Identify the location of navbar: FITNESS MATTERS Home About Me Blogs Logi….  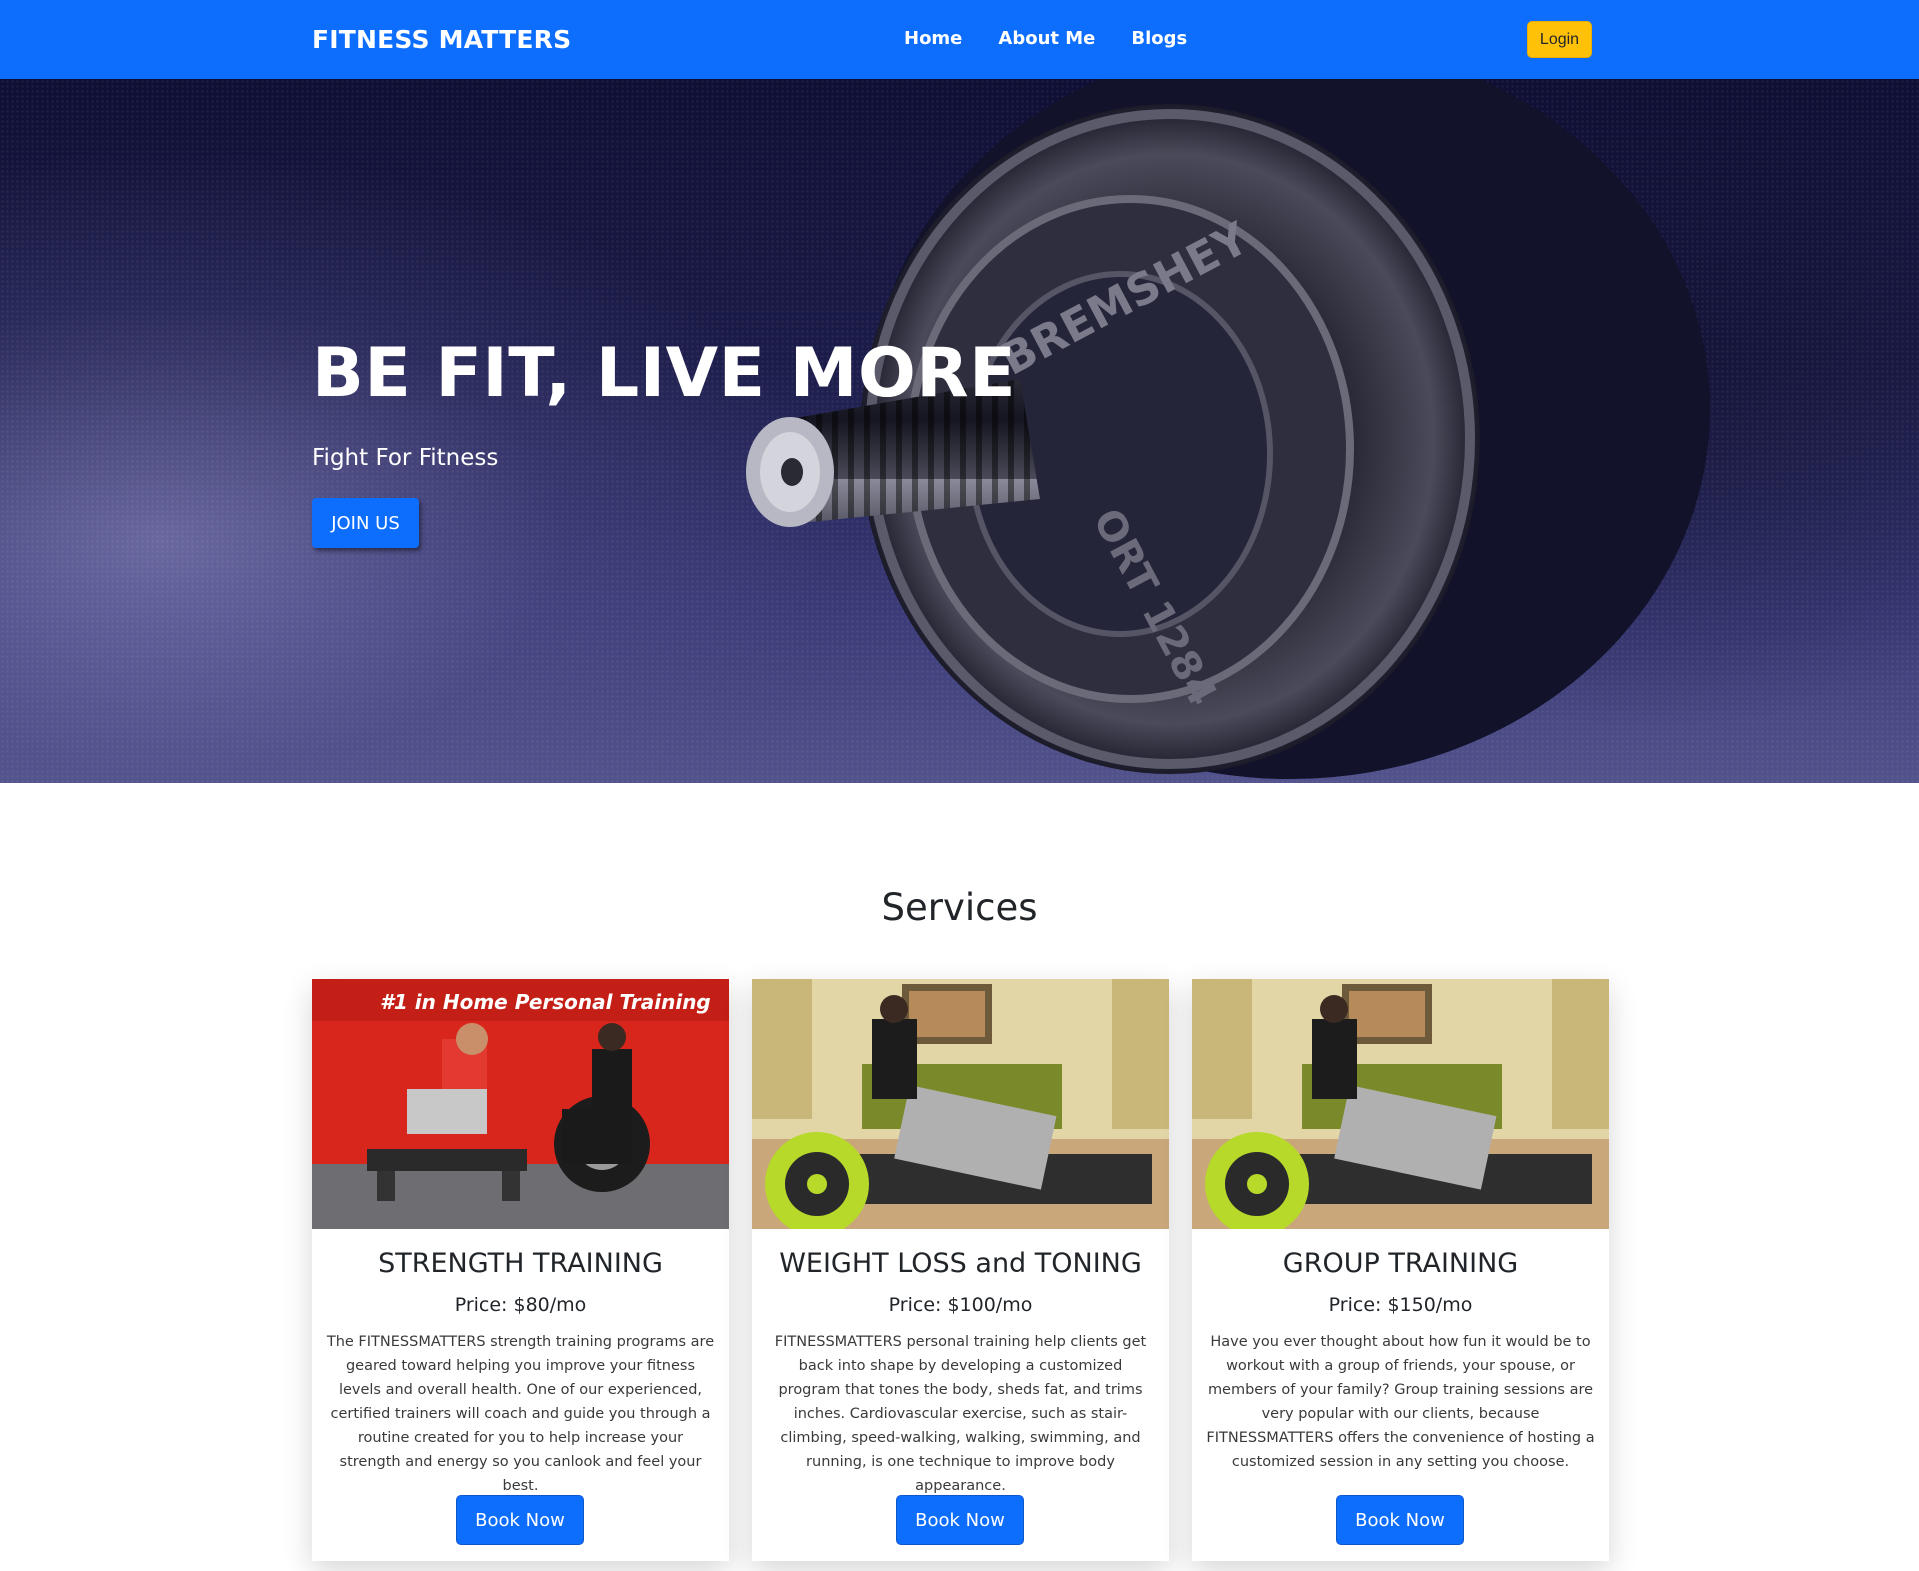
(959, 39).